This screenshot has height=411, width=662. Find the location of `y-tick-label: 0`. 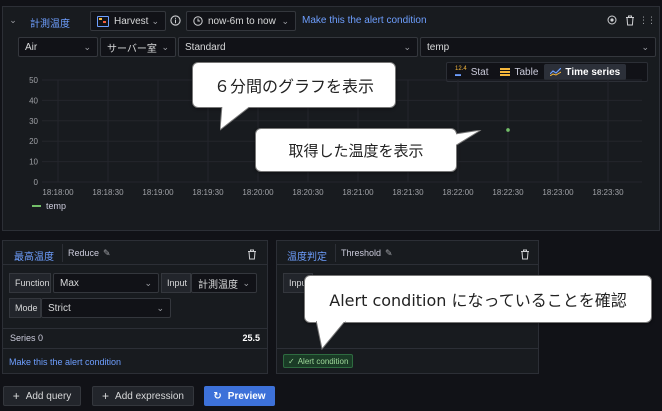

y-tick-label: 0 is located at coordinates (36, 182).